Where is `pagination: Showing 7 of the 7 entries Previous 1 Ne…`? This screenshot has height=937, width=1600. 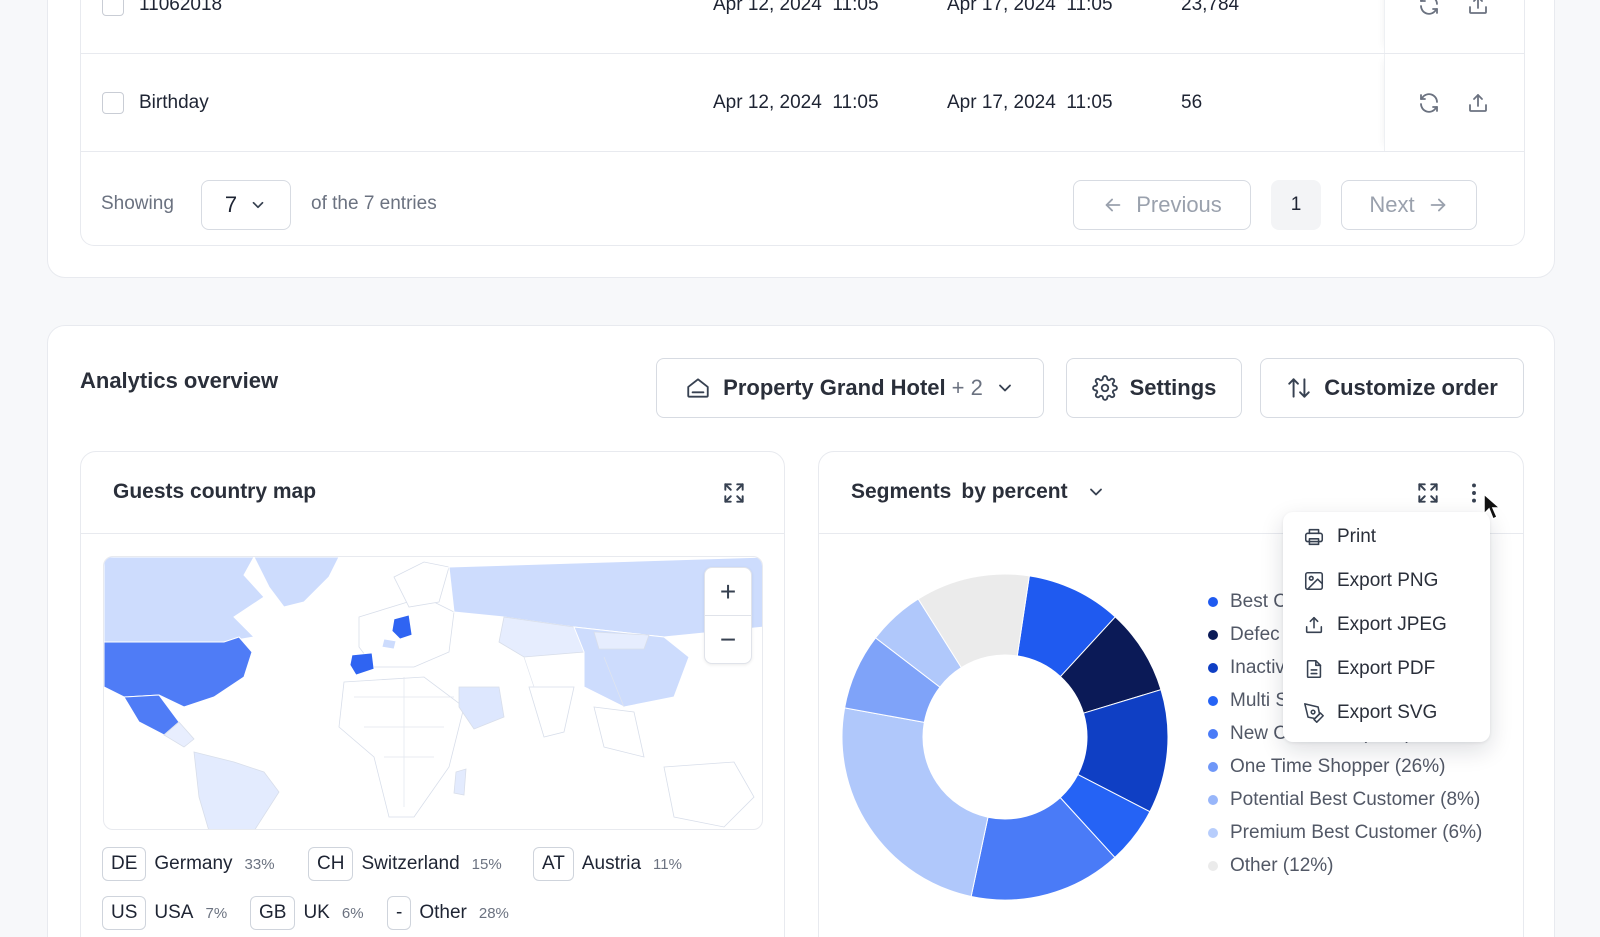 pagination: Showing 7 of the 7 entries Previous 1 Ne… is located at coordinates (802, 202).